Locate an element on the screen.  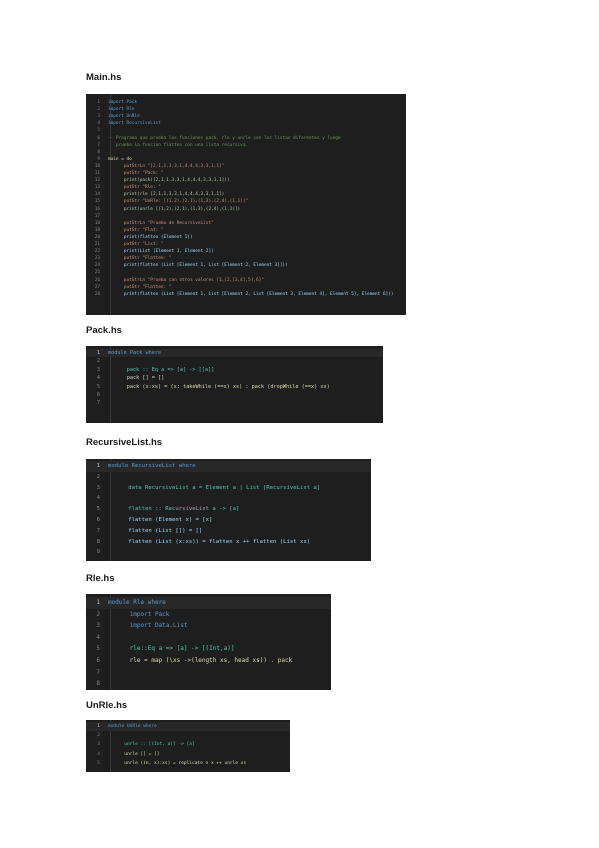
code-line: 1 module Rle where is located at coordinates (208, 603).